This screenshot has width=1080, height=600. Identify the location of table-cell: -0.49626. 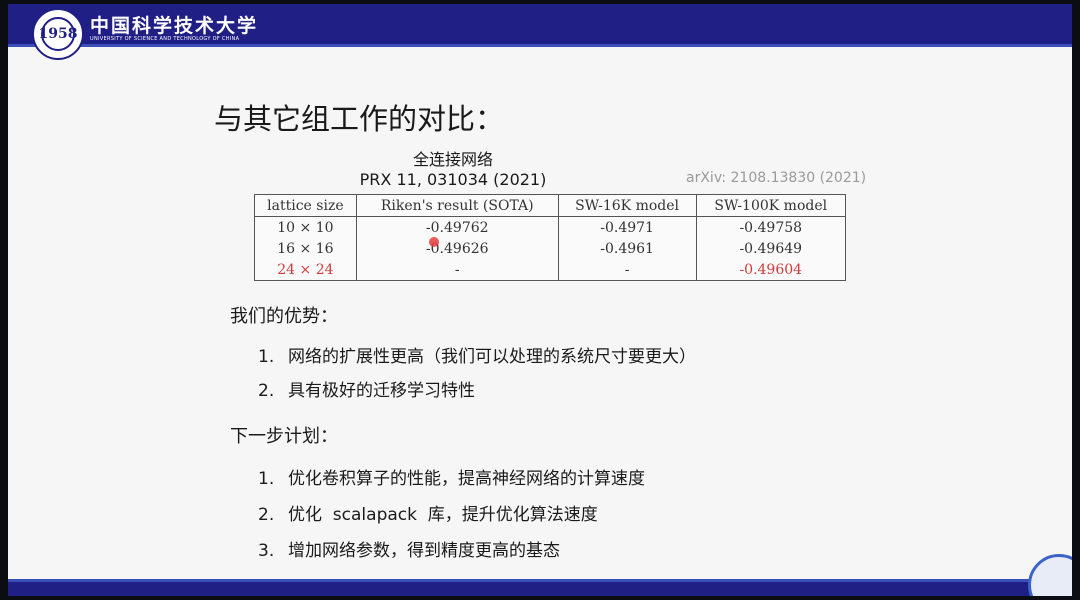
(457, 248).